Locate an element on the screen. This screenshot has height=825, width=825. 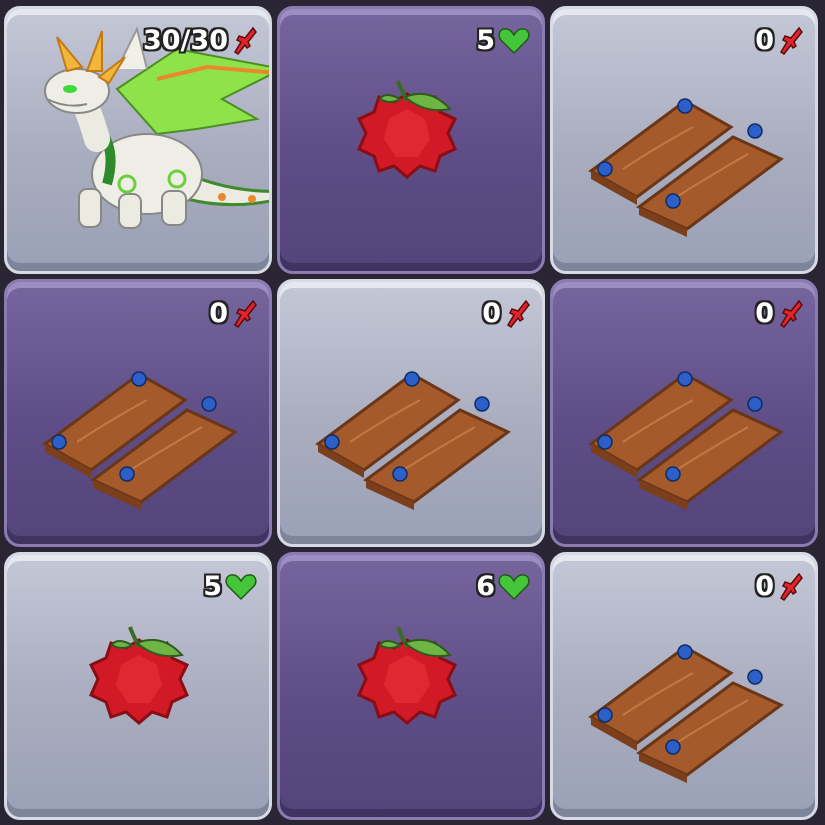
counter-value: 30/30 is located at coordinates (185, 40).